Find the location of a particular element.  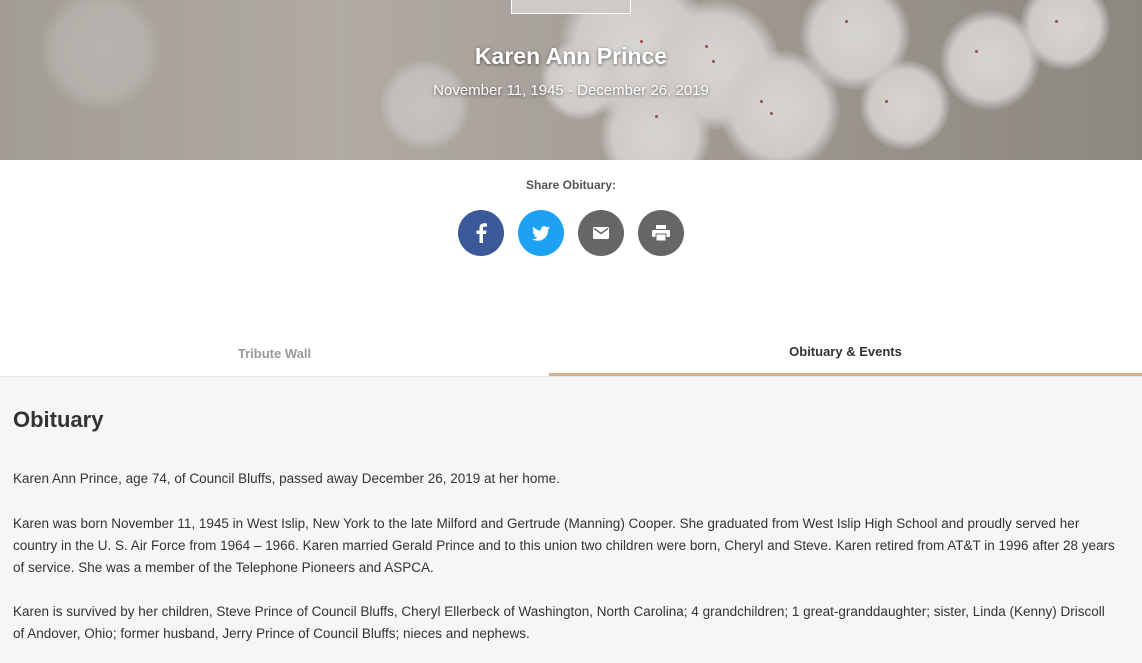

profile-photo is located at coordinates (571, 7).